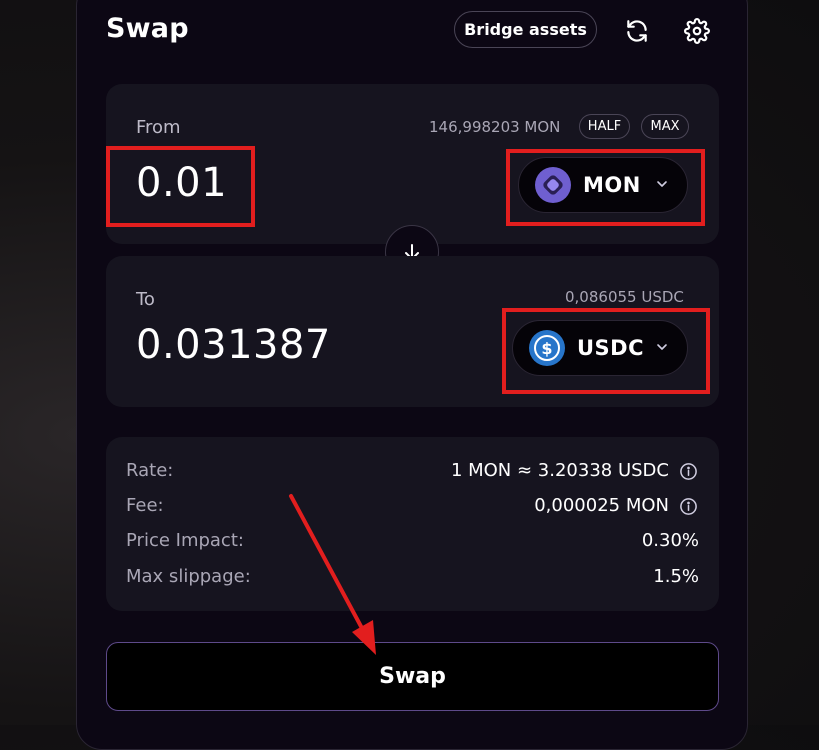 The image size is (819, 750). What do you see at coordinates (601, 505) in the screenshot?
I see `fee-value: 0,000025 MON` at bounding box center [601, 505].